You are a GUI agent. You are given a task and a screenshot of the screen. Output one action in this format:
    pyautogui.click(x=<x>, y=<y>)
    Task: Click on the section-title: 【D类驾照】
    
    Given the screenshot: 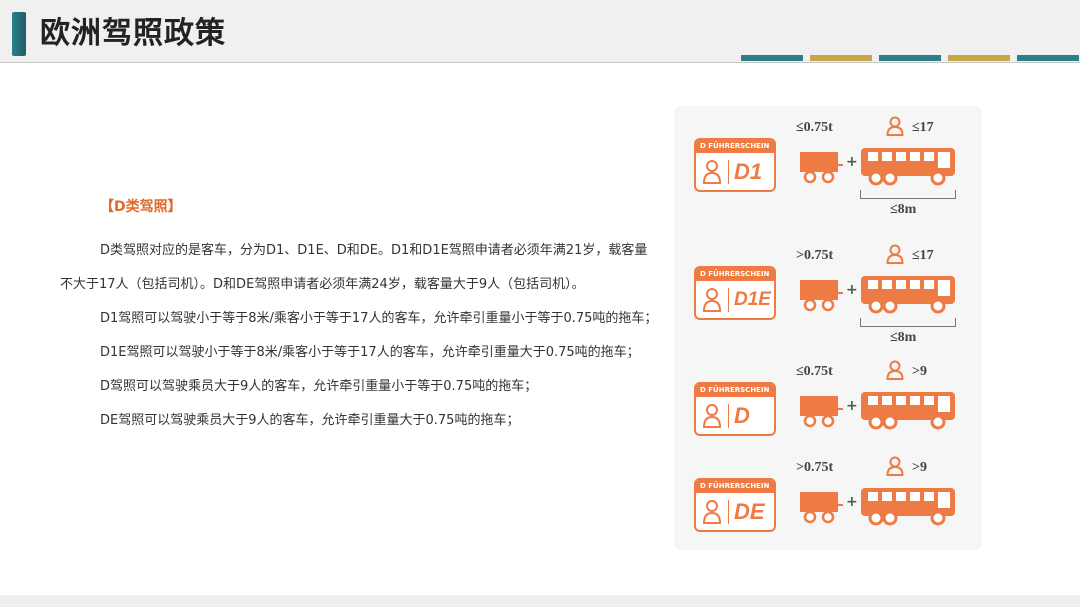 What is the action you would take?
    pyautogui.click(x=141, y=207)
    